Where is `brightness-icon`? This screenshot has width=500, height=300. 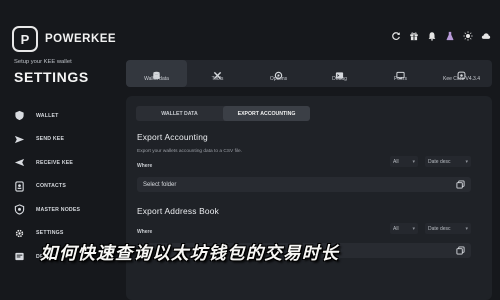 brightness-icon is located at coordinates (468, 36).